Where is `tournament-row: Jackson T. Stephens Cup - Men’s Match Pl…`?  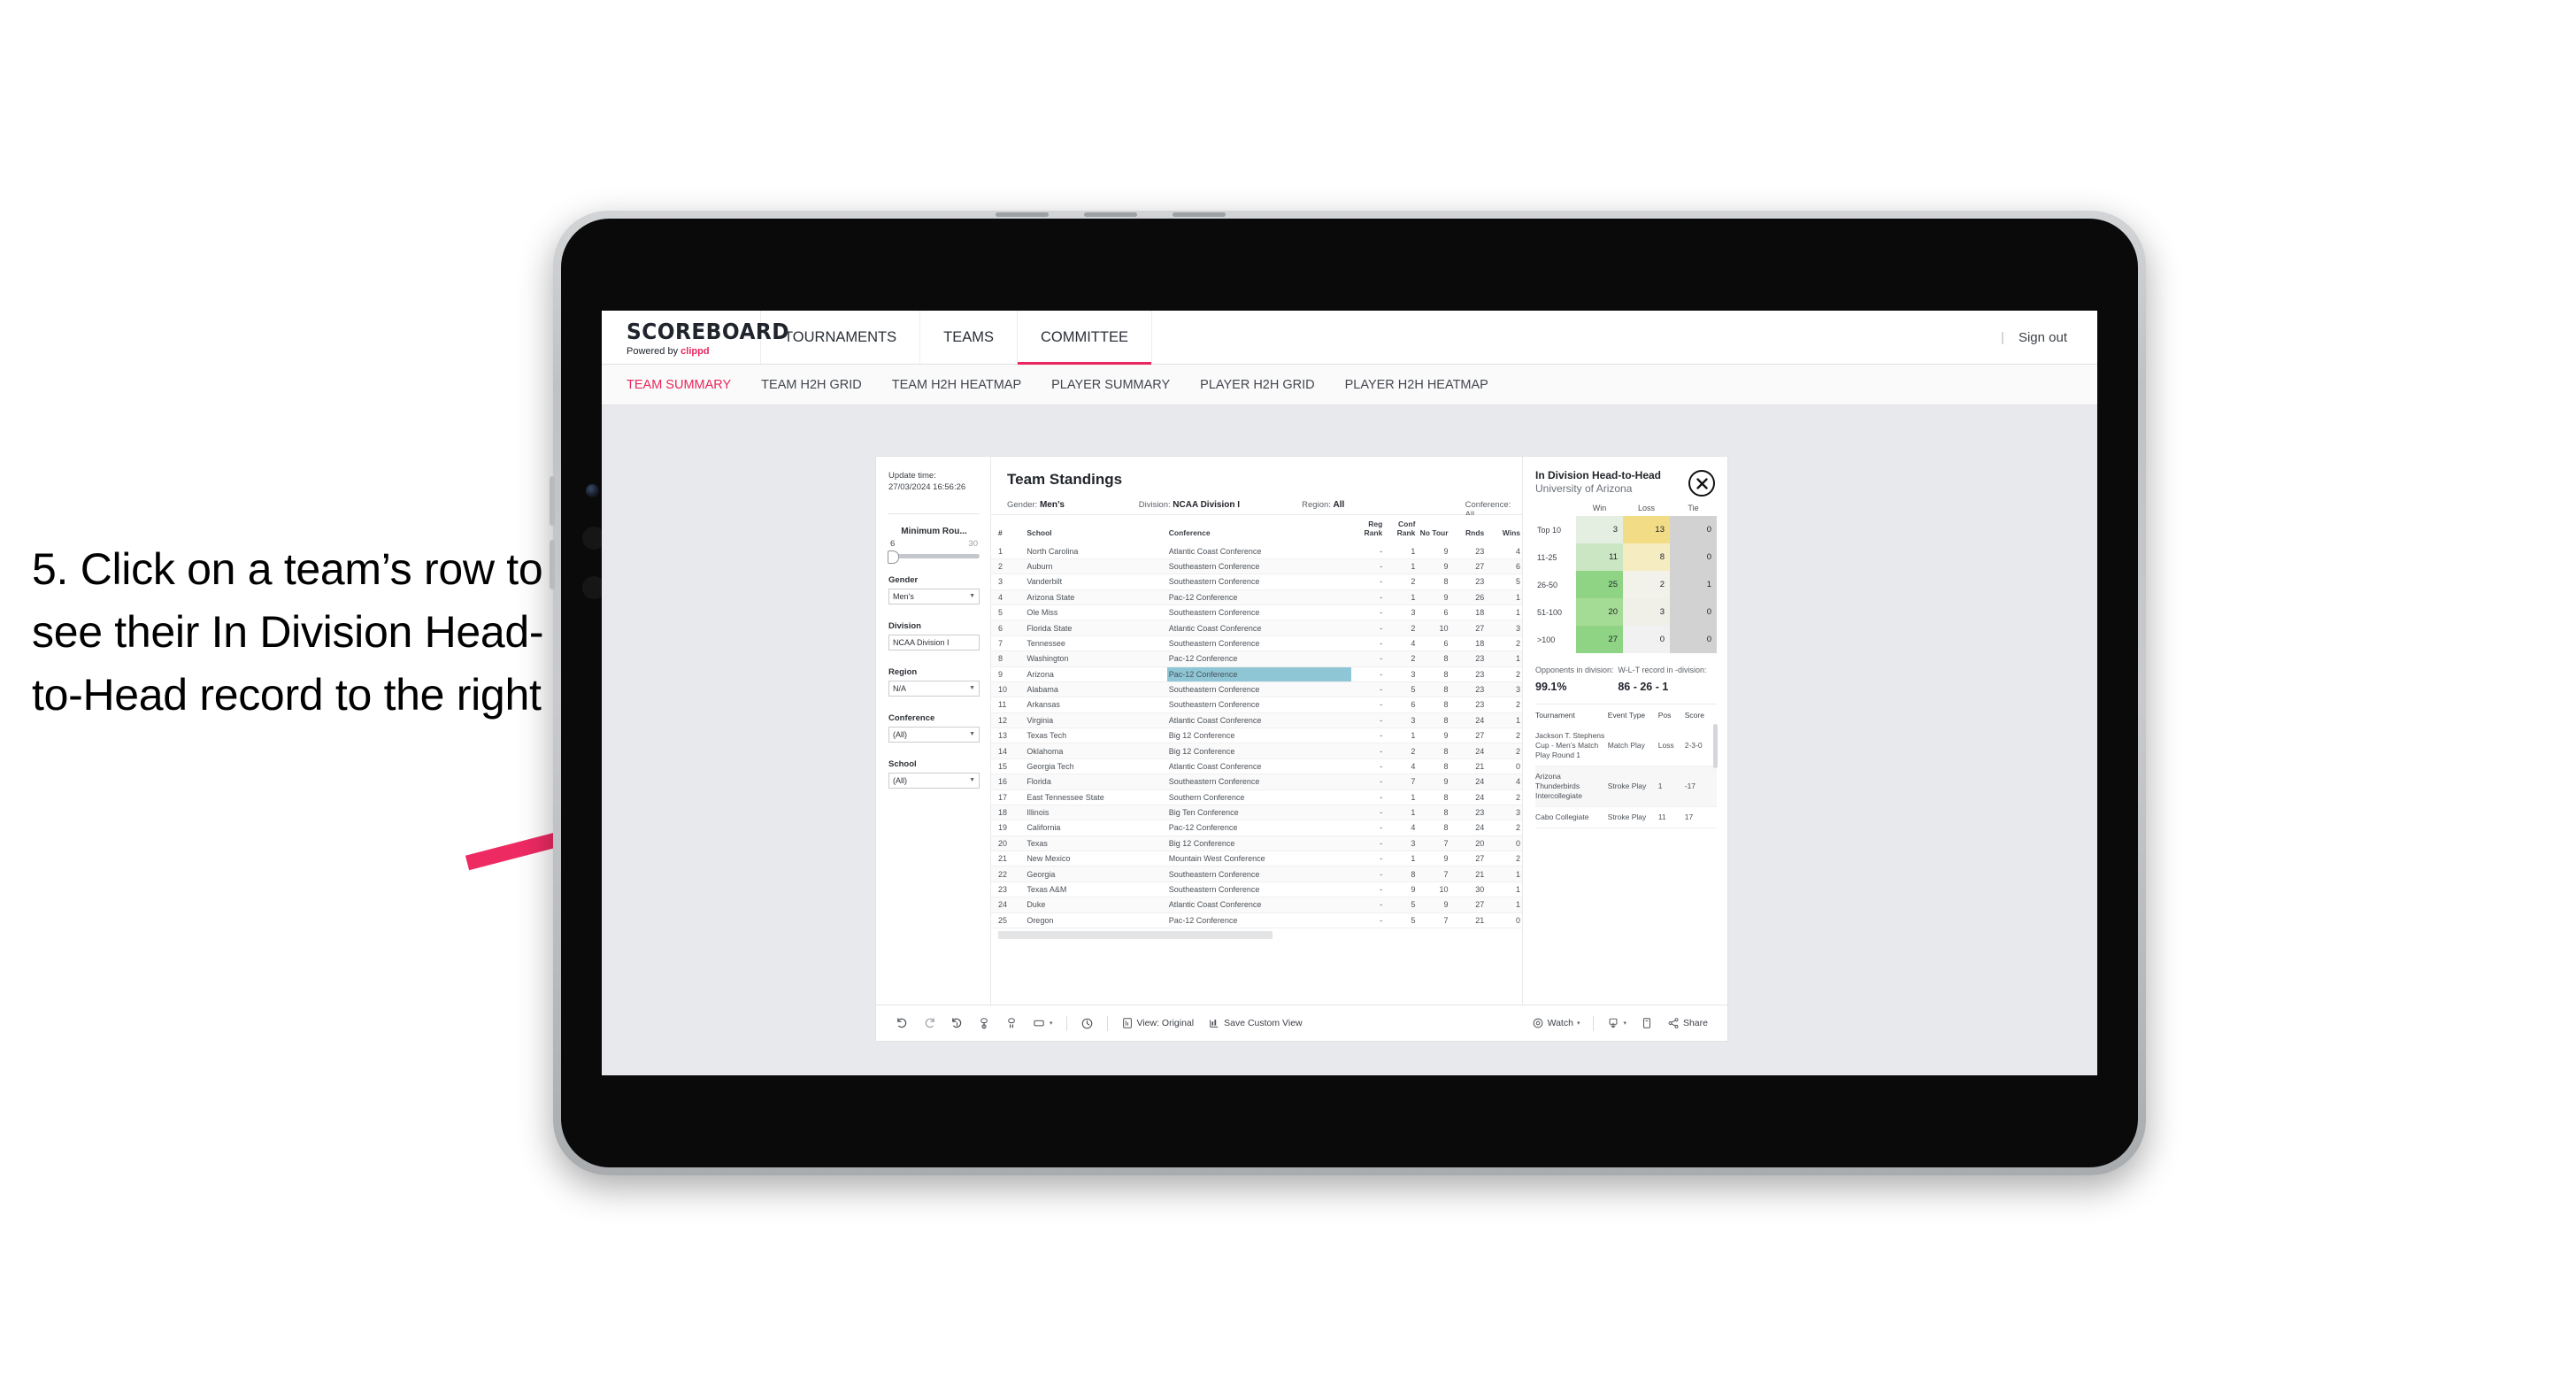
tournament-row: Jackson T. Stephens Cup - Men’s Match Pl… is located at coordinates (1626, 747).